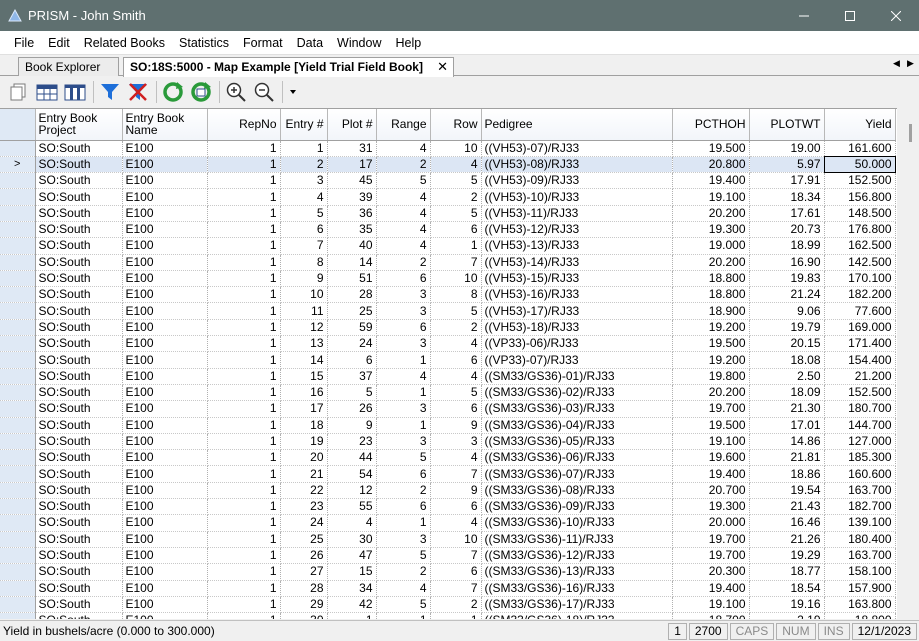 The width and height of the screenshot is (919, 641). Describe the element at coordinates (577, 458) in the screenshot. I see `cell-pedigree: ((SM33/GS36)-06)/RJ33` at that location.